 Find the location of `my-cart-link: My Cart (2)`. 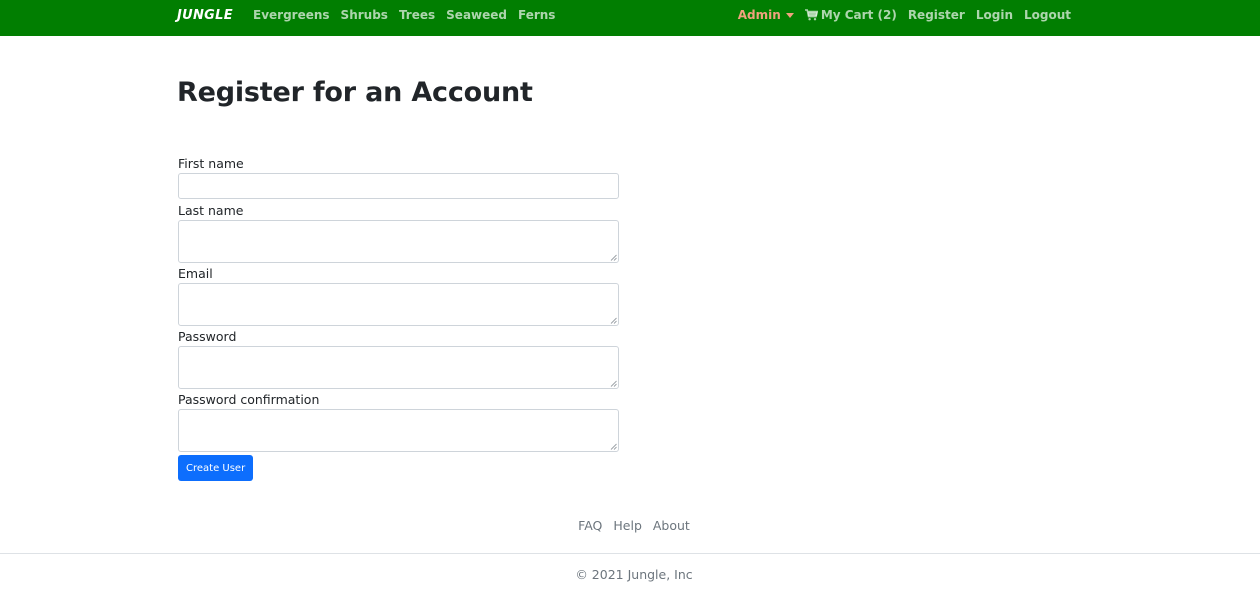

my-cart-link: My Cart (2) is located at coordinates (850, 15).